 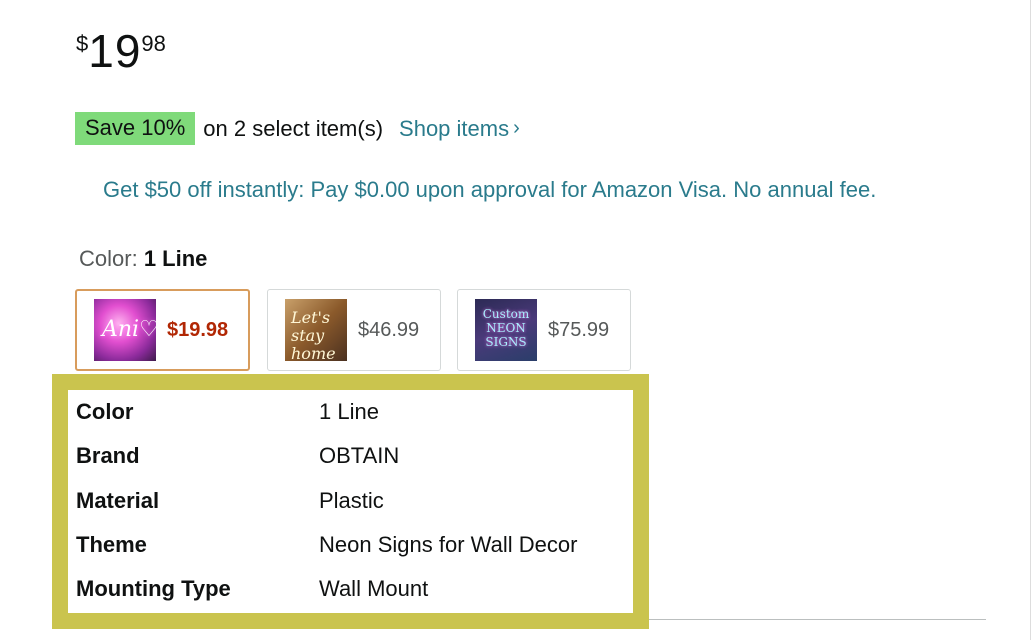 I want to click on color-selected-value: 1 Line, so click(x=175, y=258).